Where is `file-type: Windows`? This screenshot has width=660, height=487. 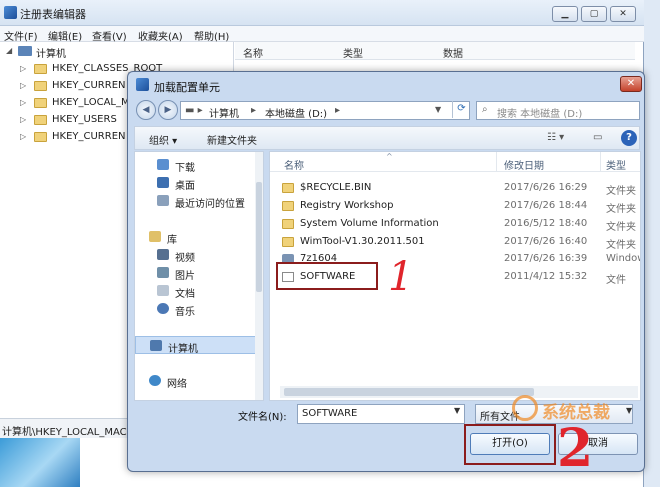
file-type: Windows is located at coordinates (623, 258).